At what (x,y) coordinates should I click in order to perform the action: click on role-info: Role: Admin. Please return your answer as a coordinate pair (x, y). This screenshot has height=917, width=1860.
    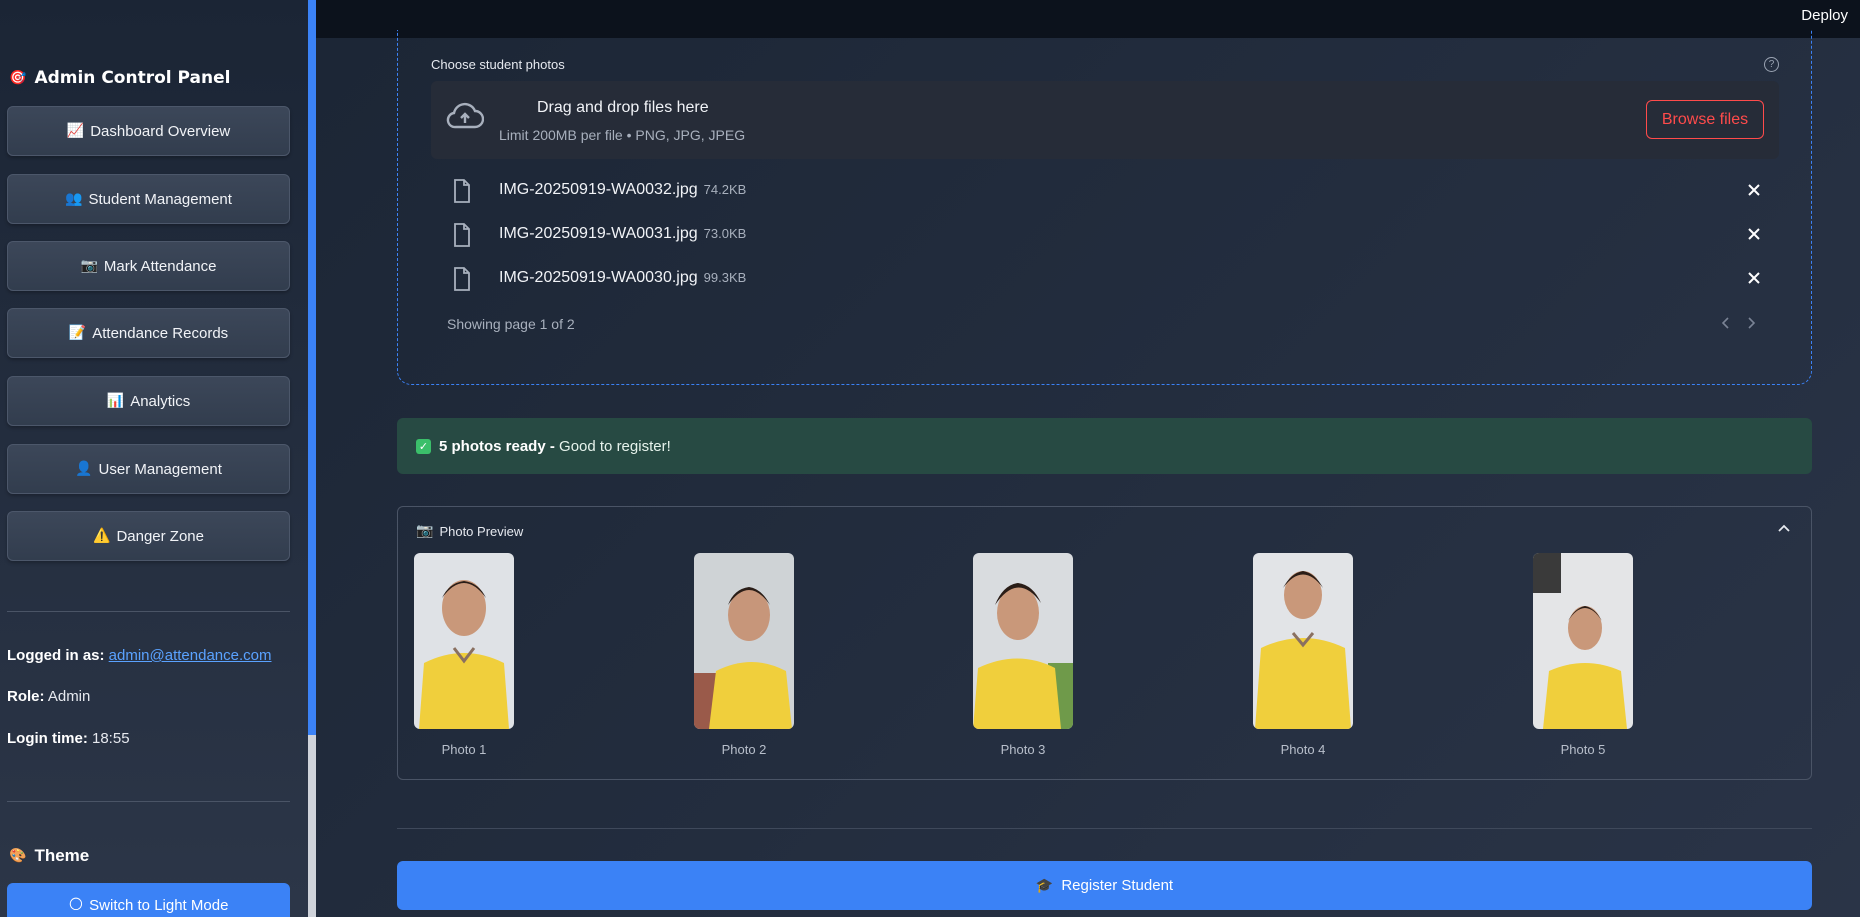
    Looking at the image, I should click on (48, 696).